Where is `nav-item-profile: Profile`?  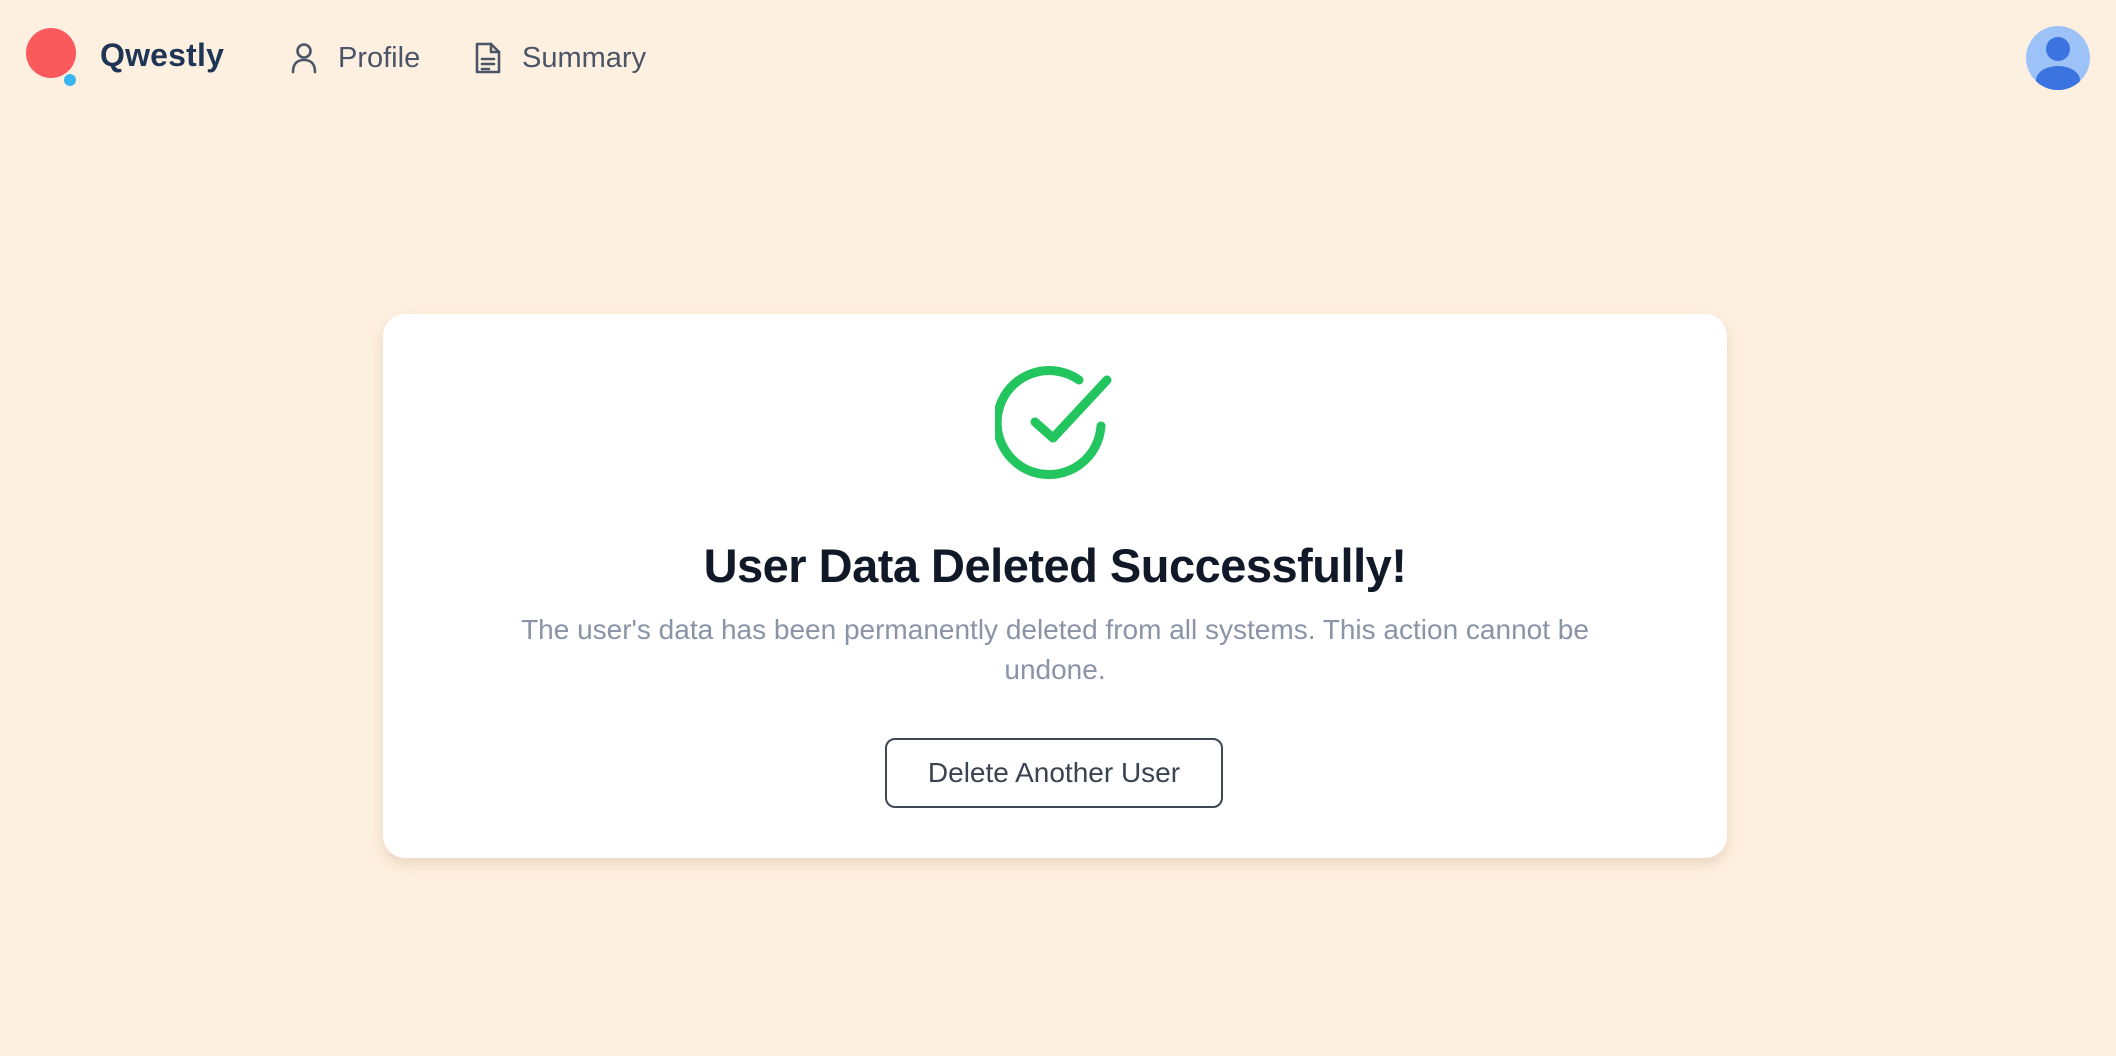
nav-item-profile: Profile is located at coordinates (355, 58).